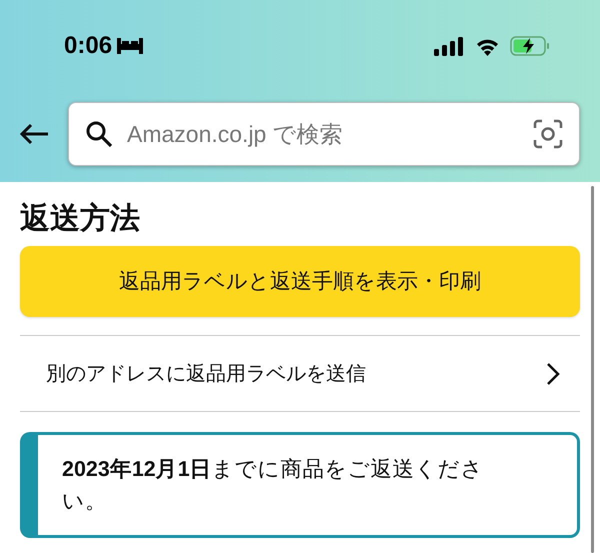 This screenshot has width=600, height=553. Describe the element at coordinates (330, 134) in the screenshot. I see `search-field: Amazon.co.jp で検索` at that location.